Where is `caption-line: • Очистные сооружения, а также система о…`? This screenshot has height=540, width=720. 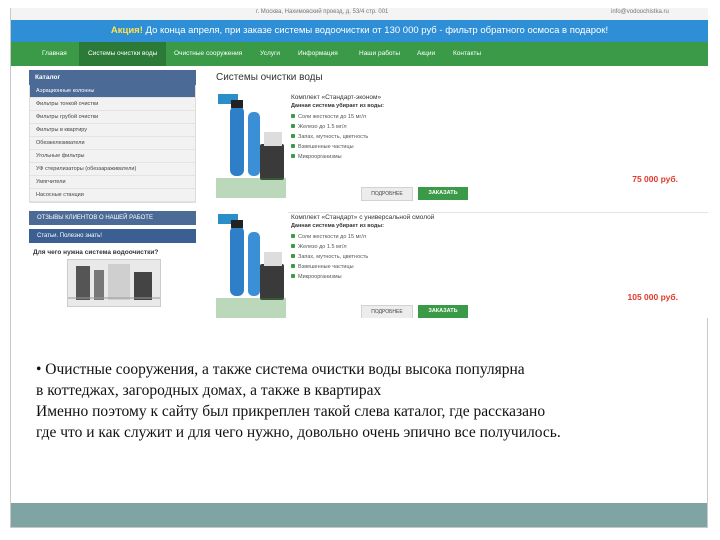
caption-line: • Очистные сооружения, а также система о… is located at coordinates (280, 369).